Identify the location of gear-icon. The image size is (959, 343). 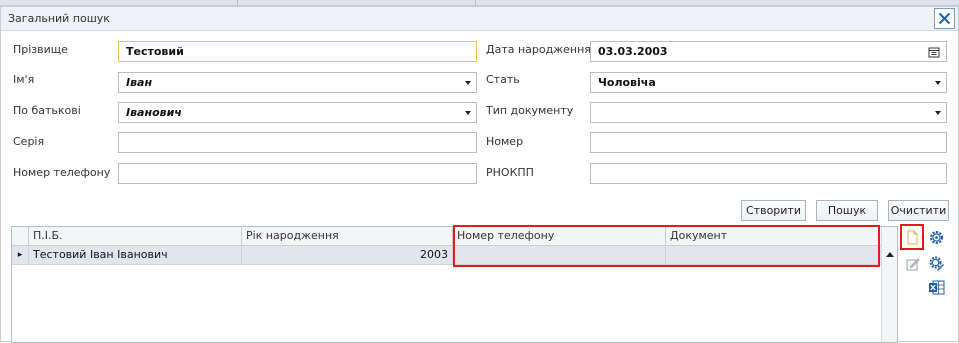
(936, 237).